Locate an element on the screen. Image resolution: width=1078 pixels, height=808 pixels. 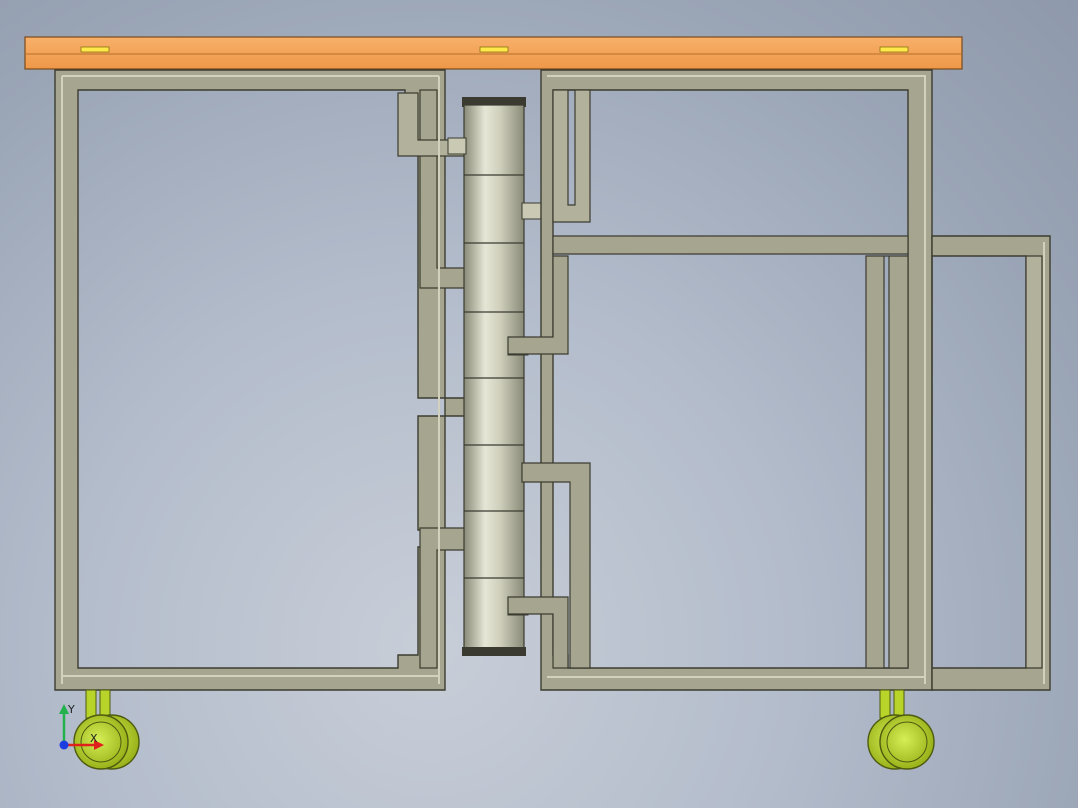
caster-right-stem-b is located at coordinates (899, 704).